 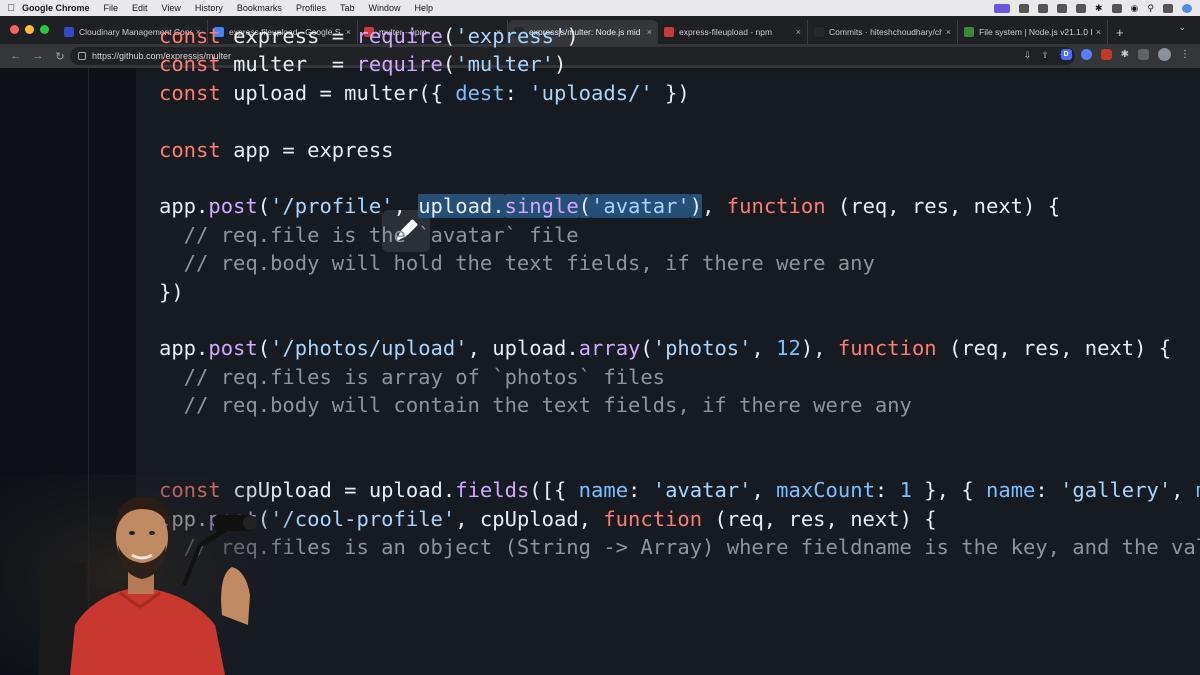 I want to click on control-center-icon, so click(x=1168, y=8).